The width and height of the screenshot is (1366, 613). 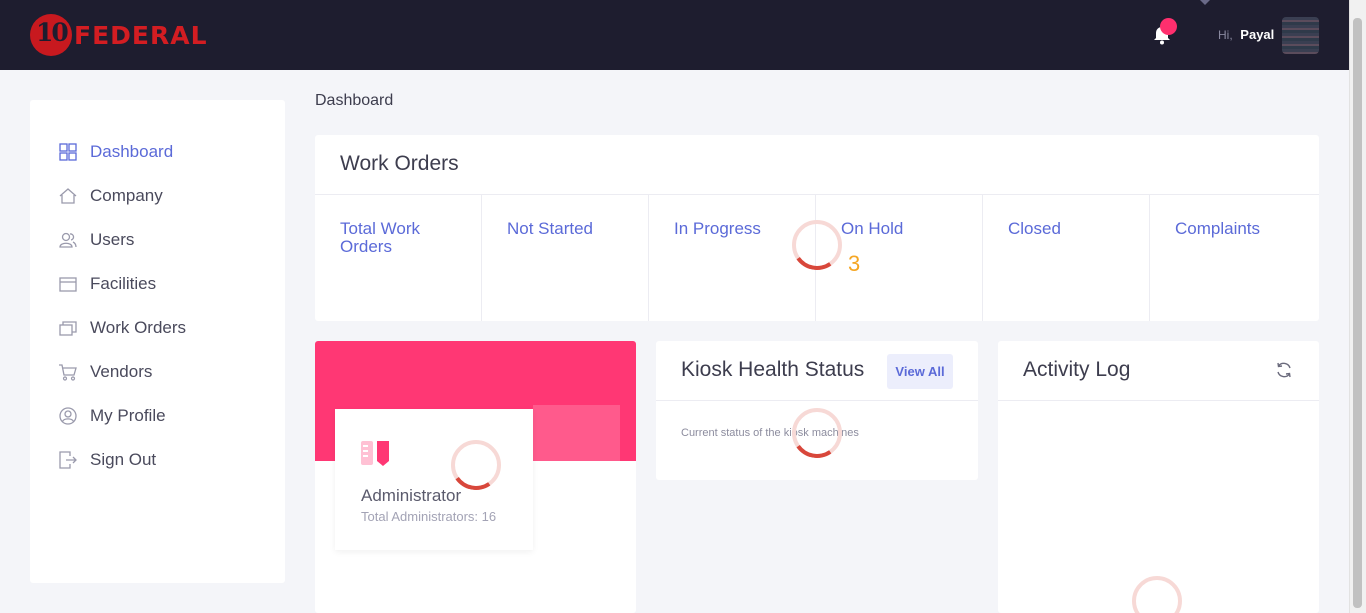 I want to click on sidebar-item-work-orders: Work Orders, so click(x=122, y=328).